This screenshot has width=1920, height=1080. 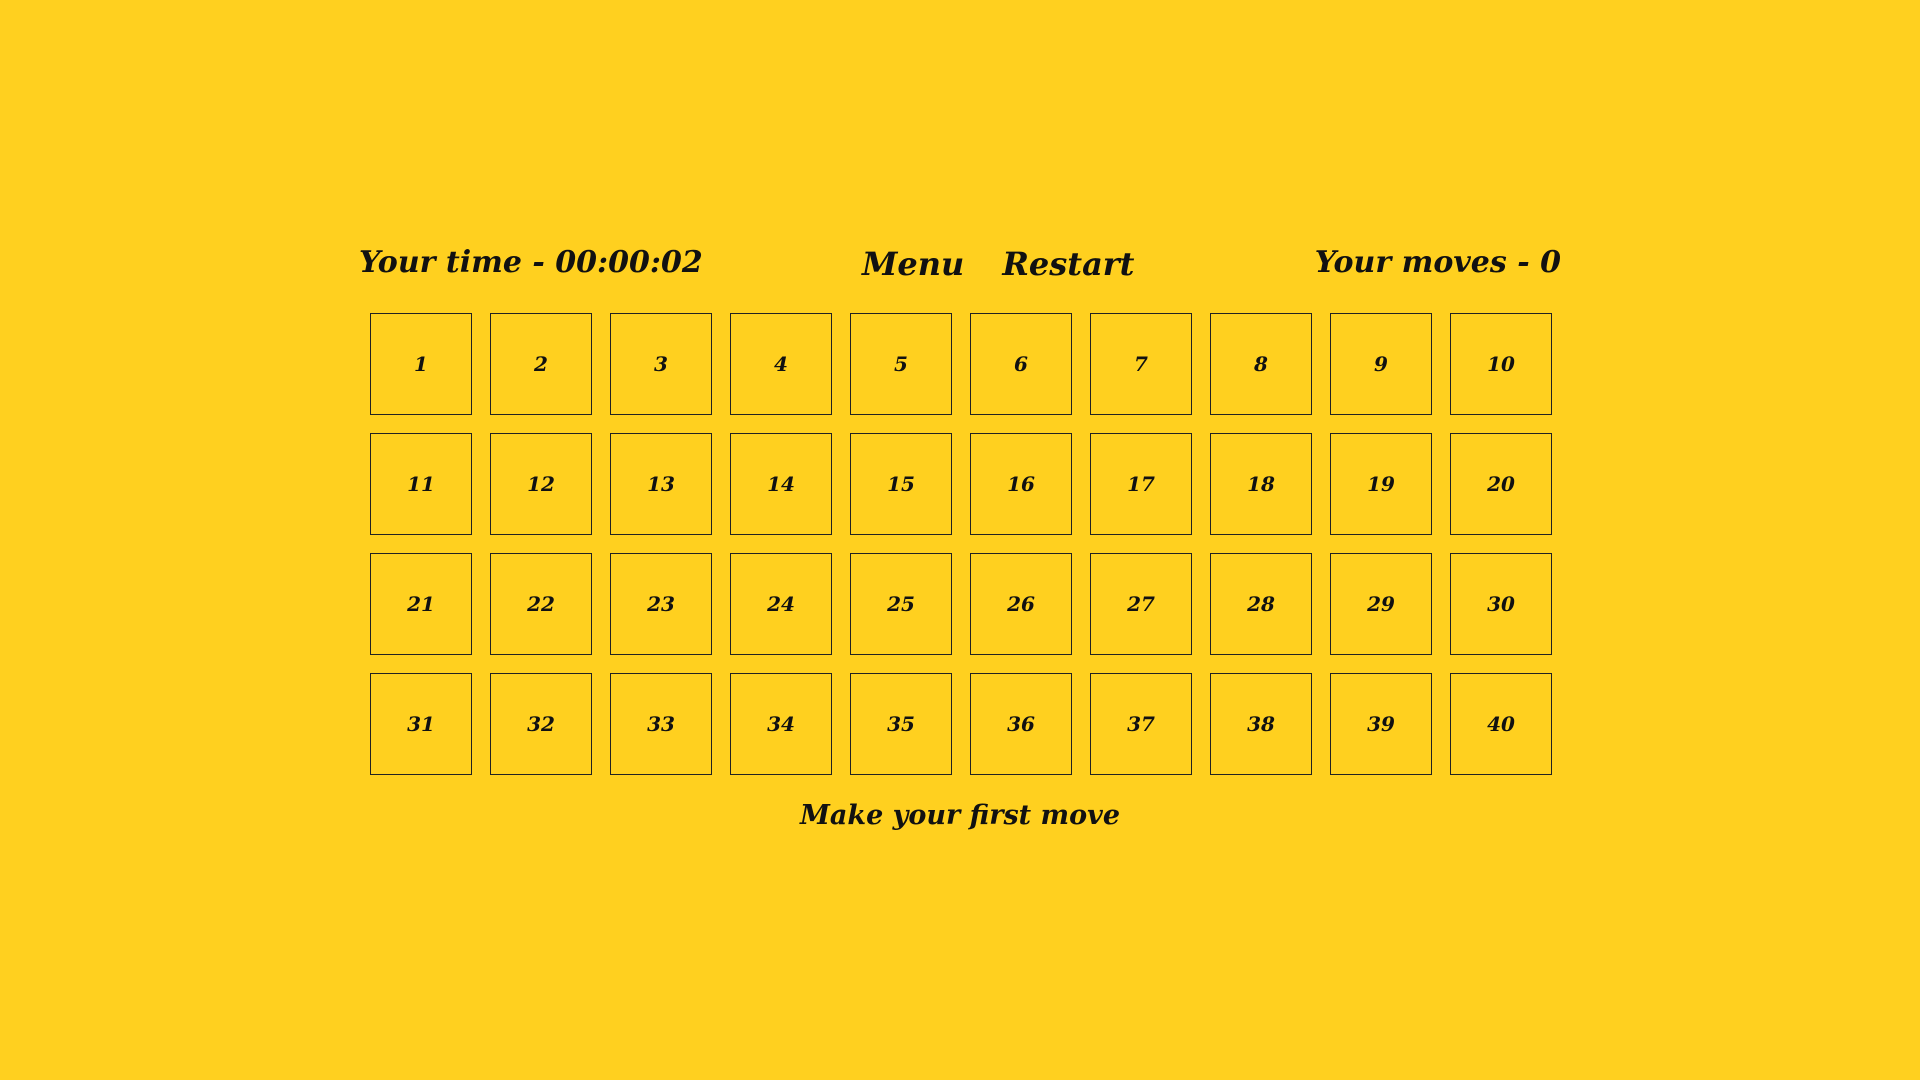 What do you see at coordinates (661, 364) in the screenshot?
I see `board-cell: 3` at bounding box center [661, 364].